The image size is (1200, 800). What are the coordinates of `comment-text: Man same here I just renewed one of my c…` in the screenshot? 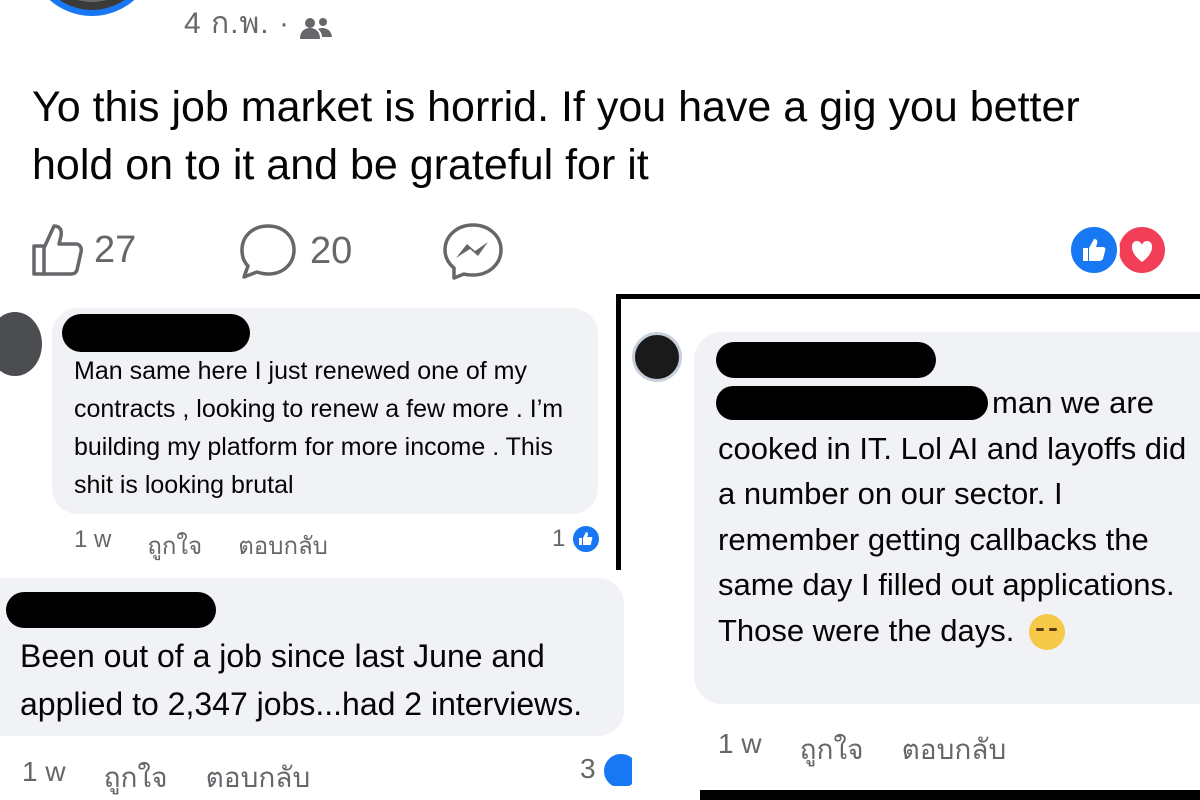 It's located at (319, 428).